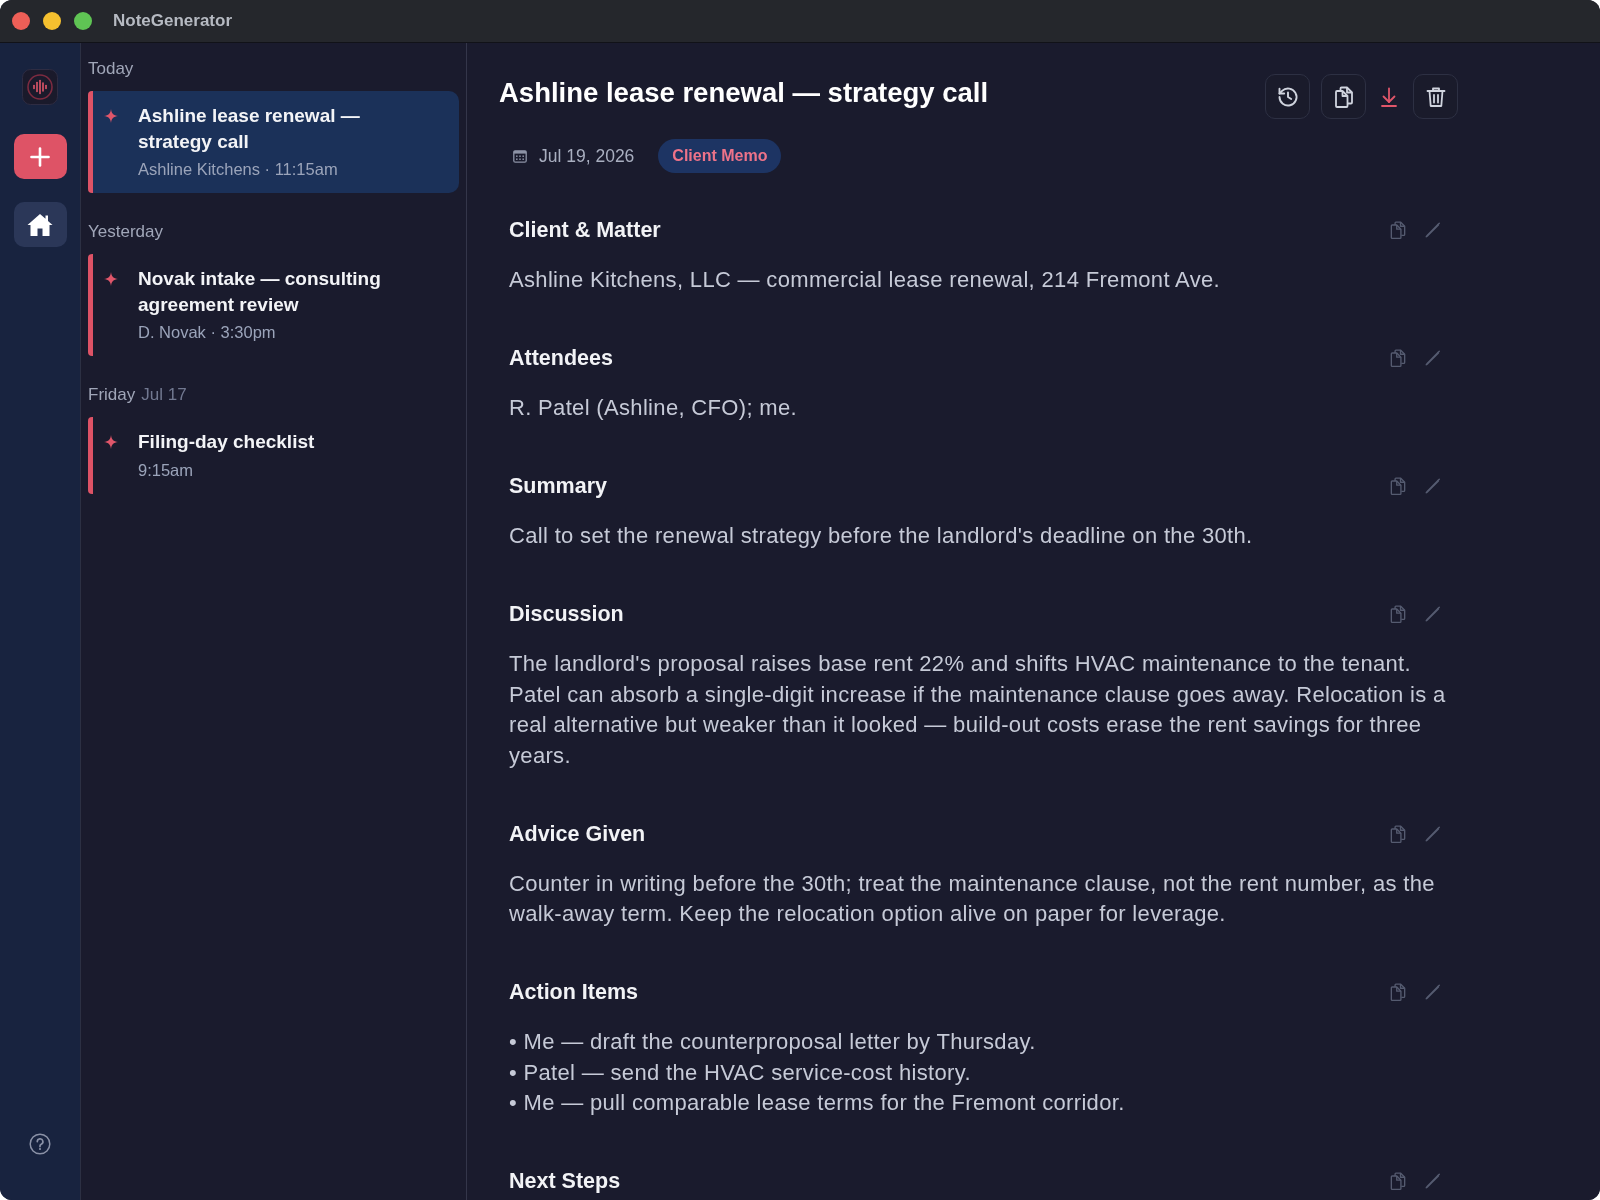 The width and height of the screenshot is (1600, 1200). What do you see at coordinates (585, 230) in the screenshot?
I see `section-heading: Client & Matter` at bounding box center [585, 230].